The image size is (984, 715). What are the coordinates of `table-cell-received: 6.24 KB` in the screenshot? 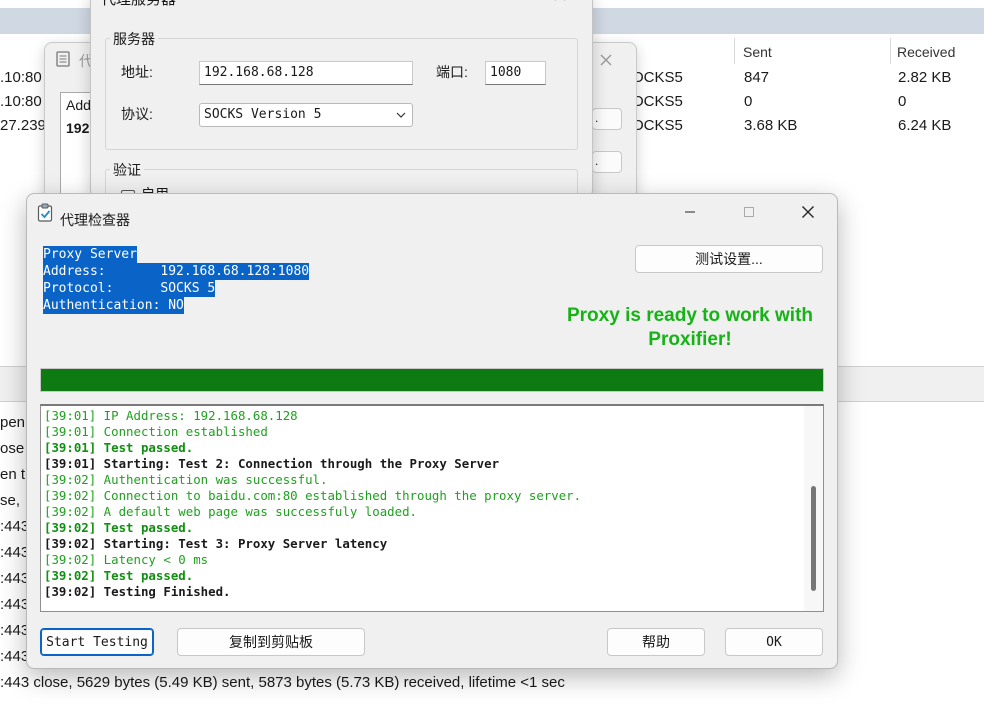 It's located at (925, 125).